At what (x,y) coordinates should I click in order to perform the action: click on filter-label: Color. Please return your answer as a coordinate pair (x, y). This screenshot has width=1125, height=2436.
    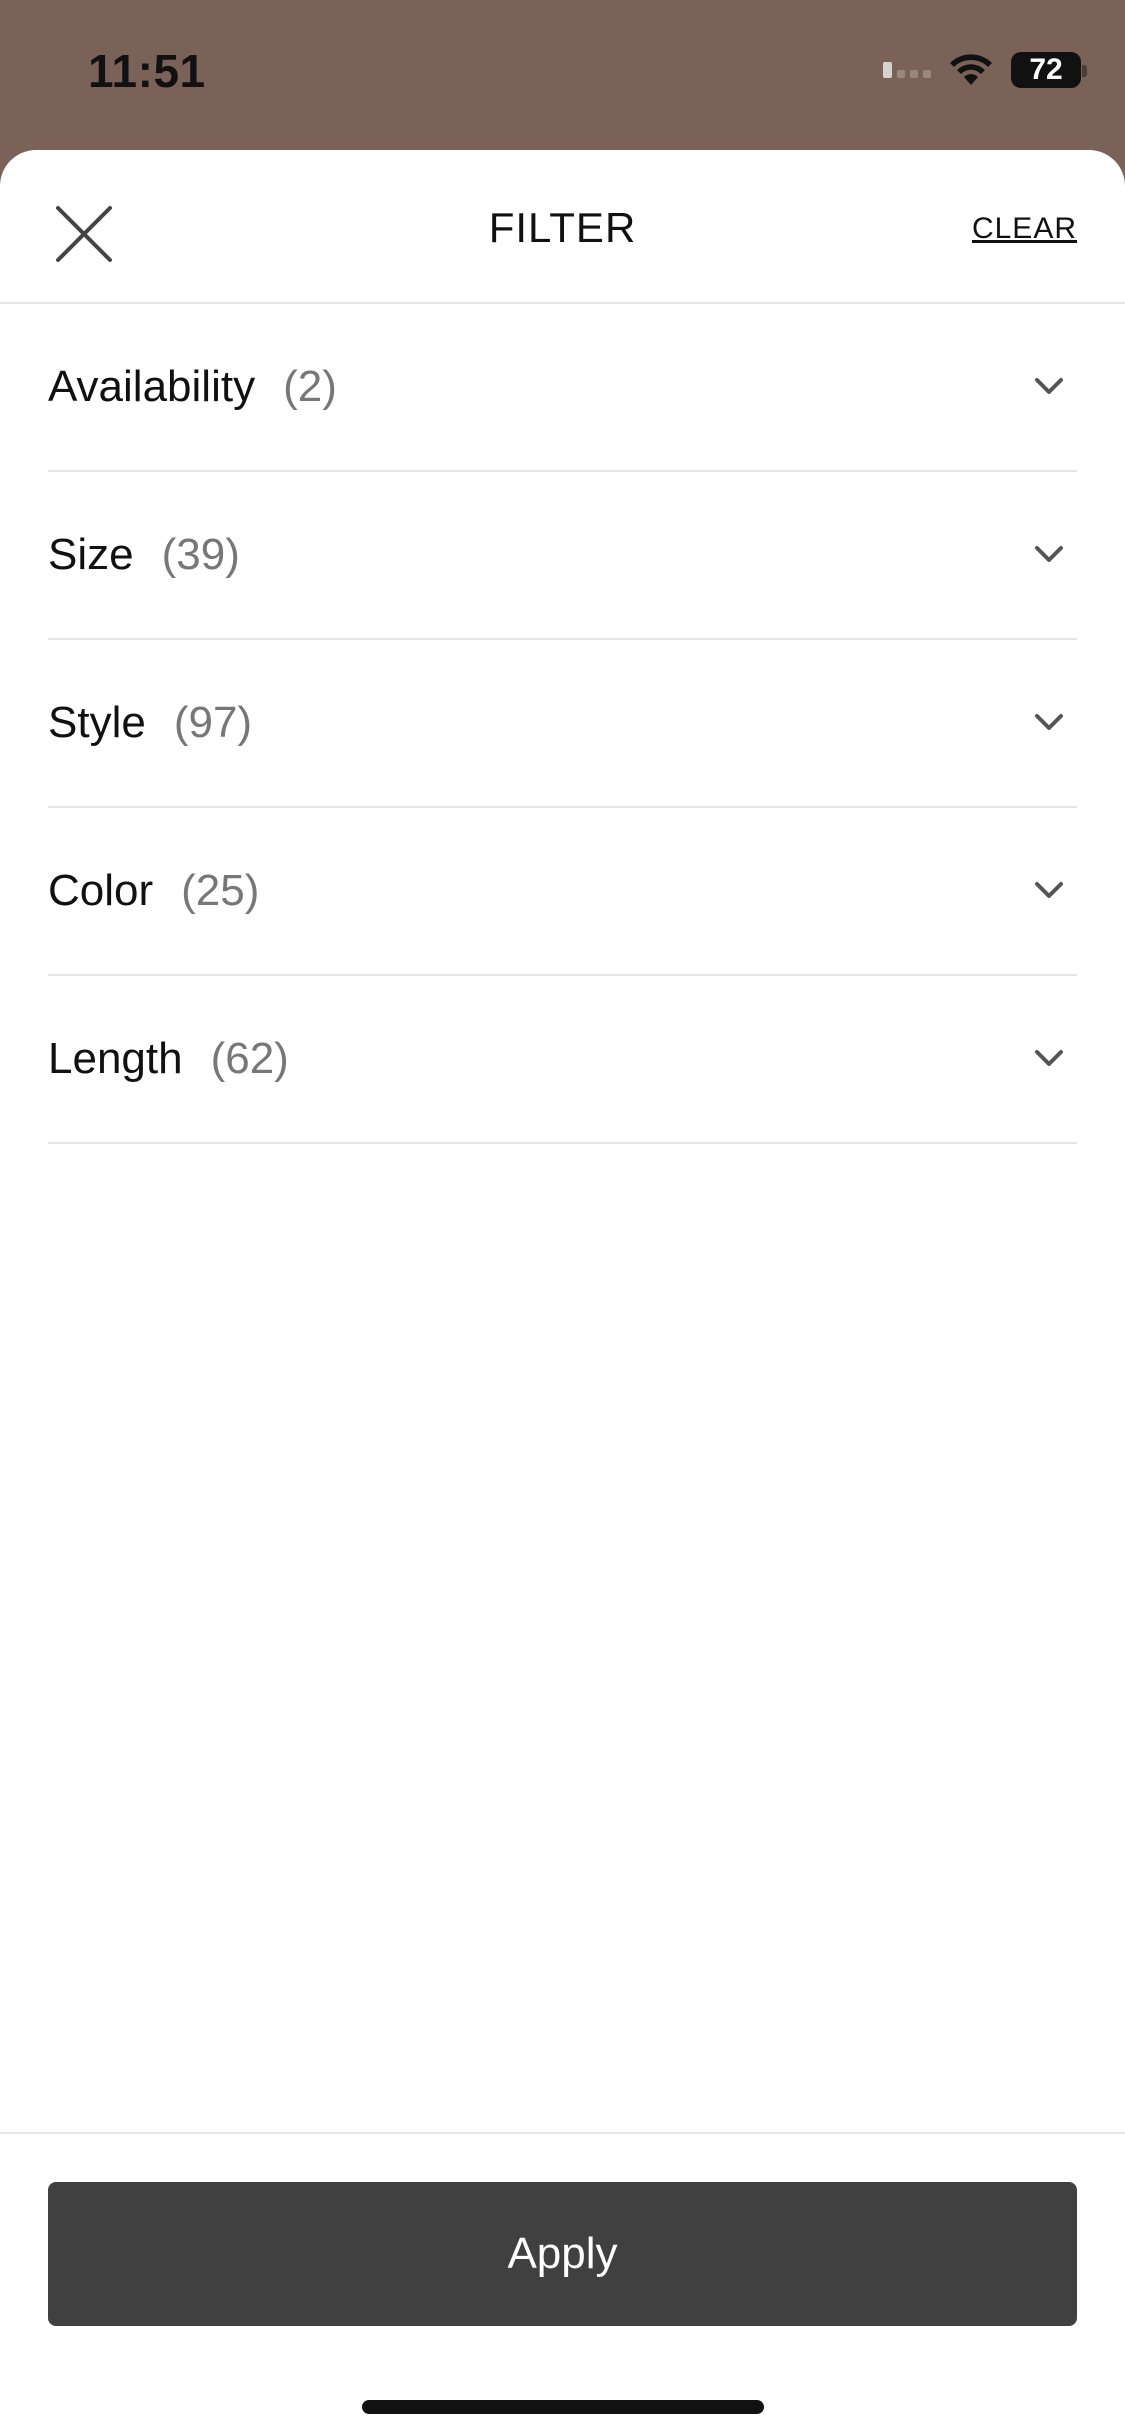
    Looking at the image, I should click on (101, 890).